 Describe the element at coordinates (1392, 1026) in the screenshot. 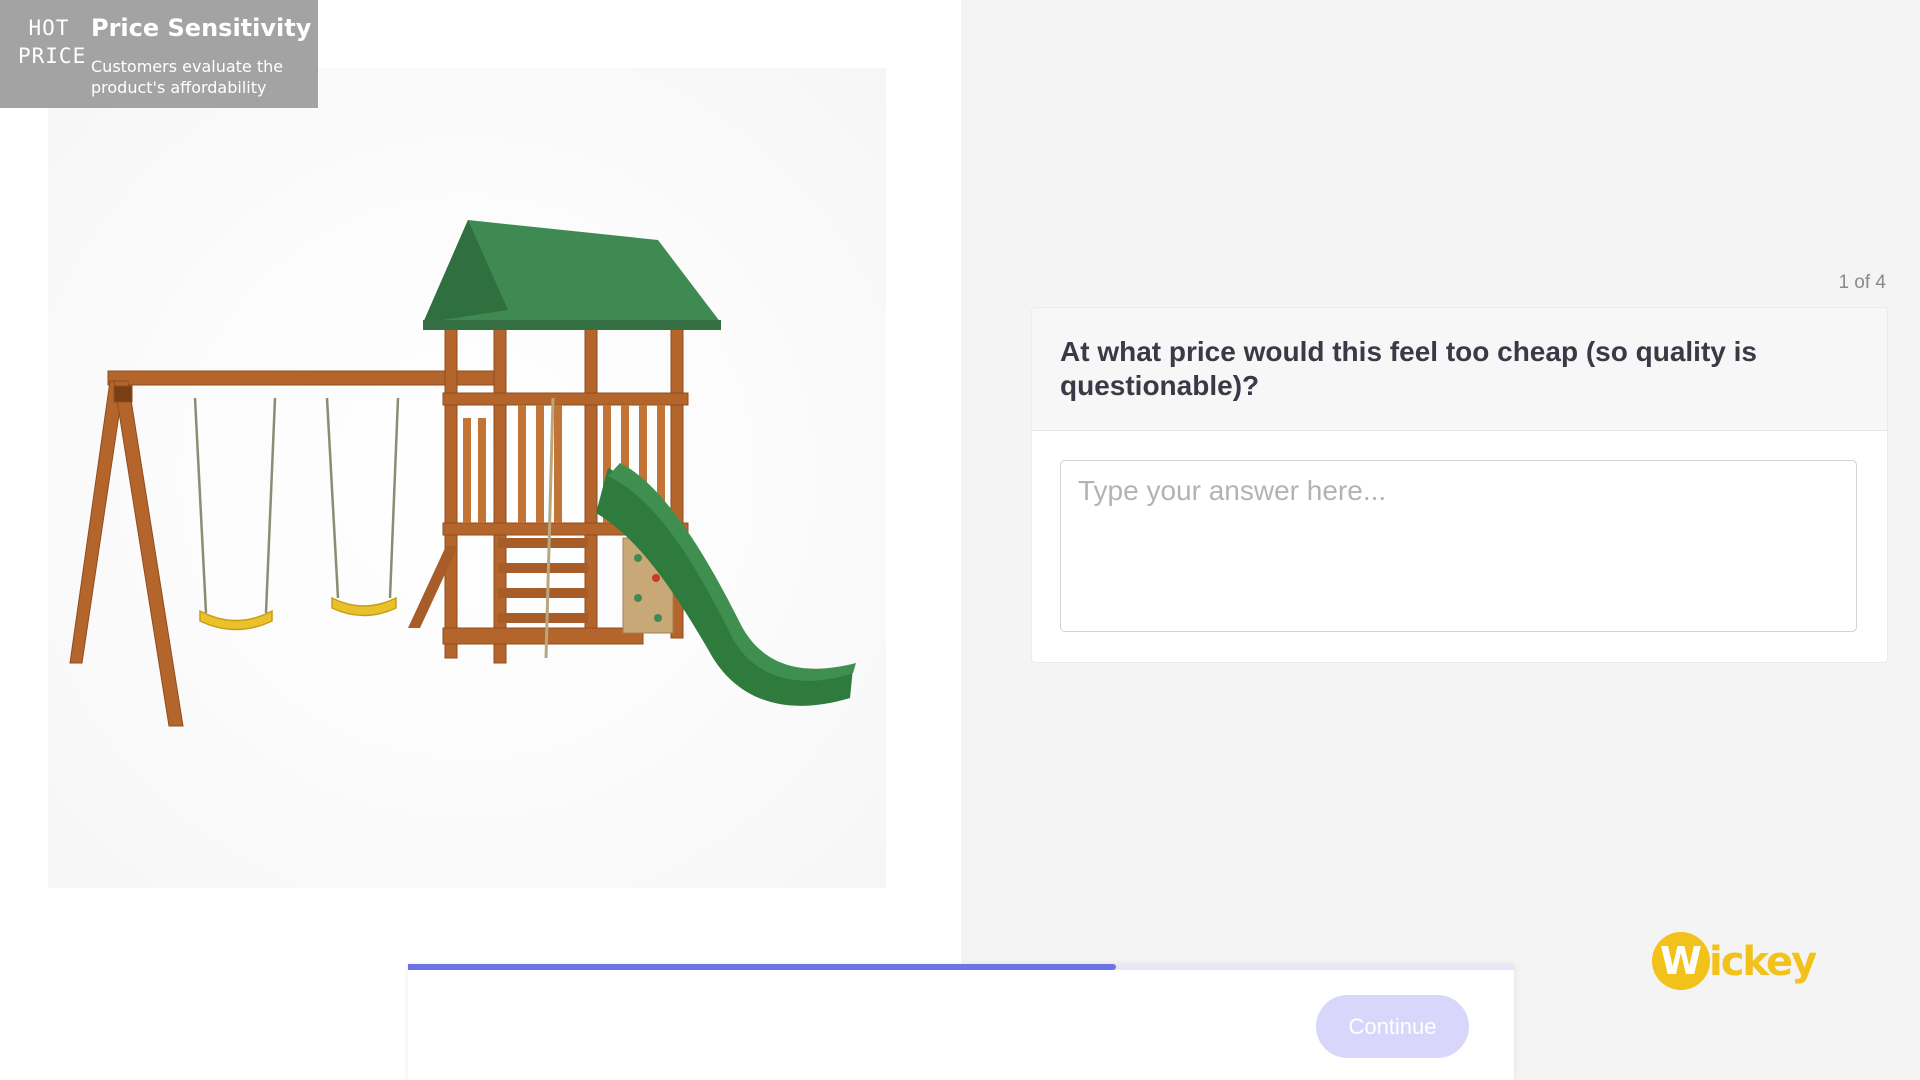

I see `continue-button: Continue` at that location.